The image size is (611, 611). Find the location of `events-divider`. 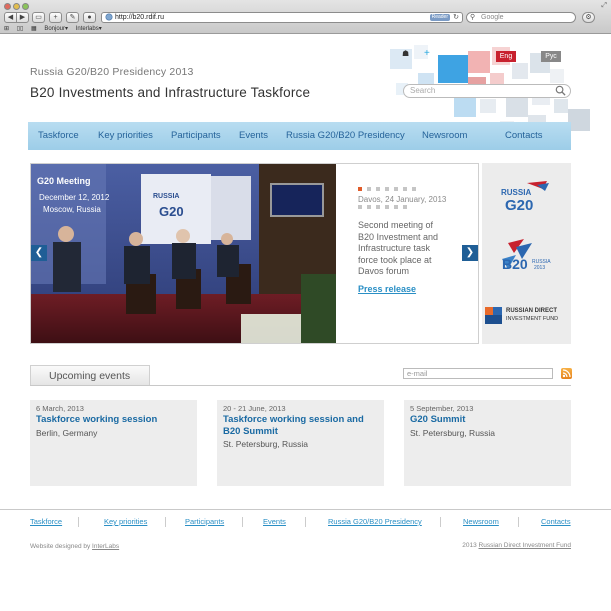

events-divider is located at coordinates (300, 385).